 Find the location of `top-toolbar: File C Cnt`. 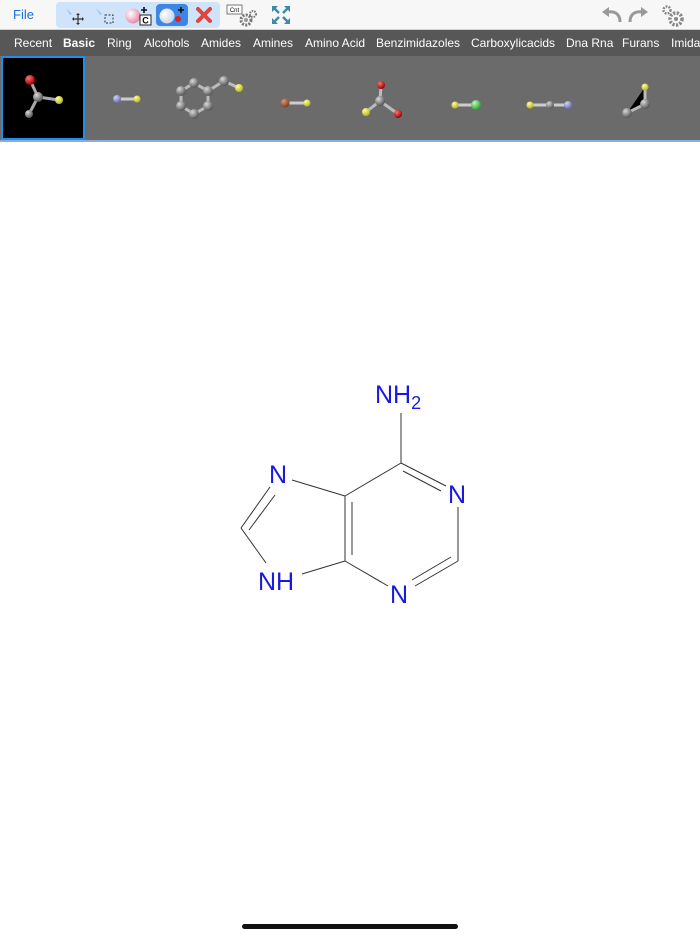

top-toolbar: File C Cnt is located at coordinates (350, 15).